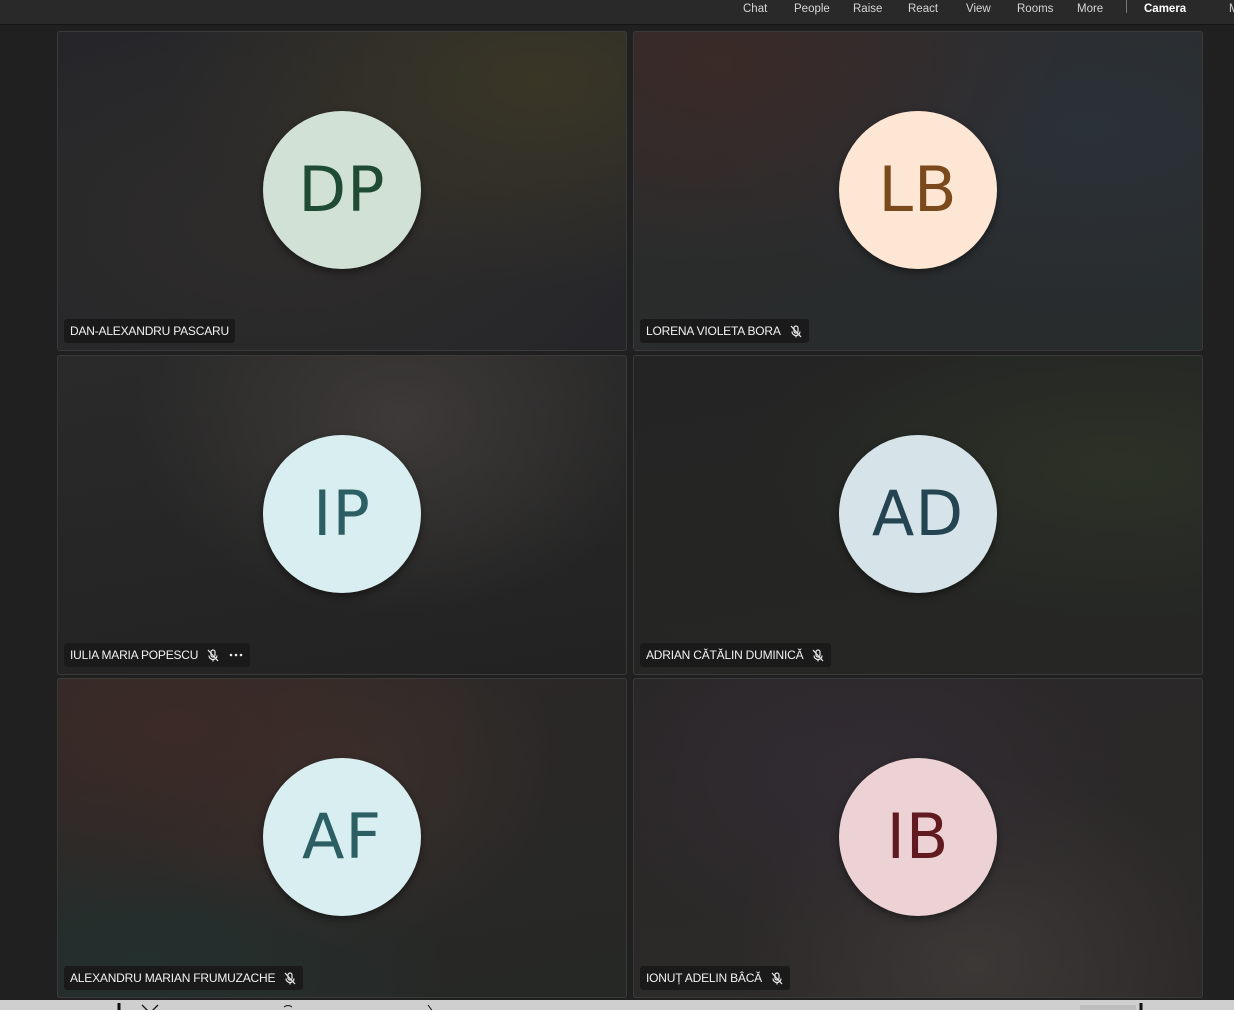 This screenshot has height=1010, width=1234. Describe the element at coordinates (812, 10) in the screenshot. I see `people-button: People` at that location.